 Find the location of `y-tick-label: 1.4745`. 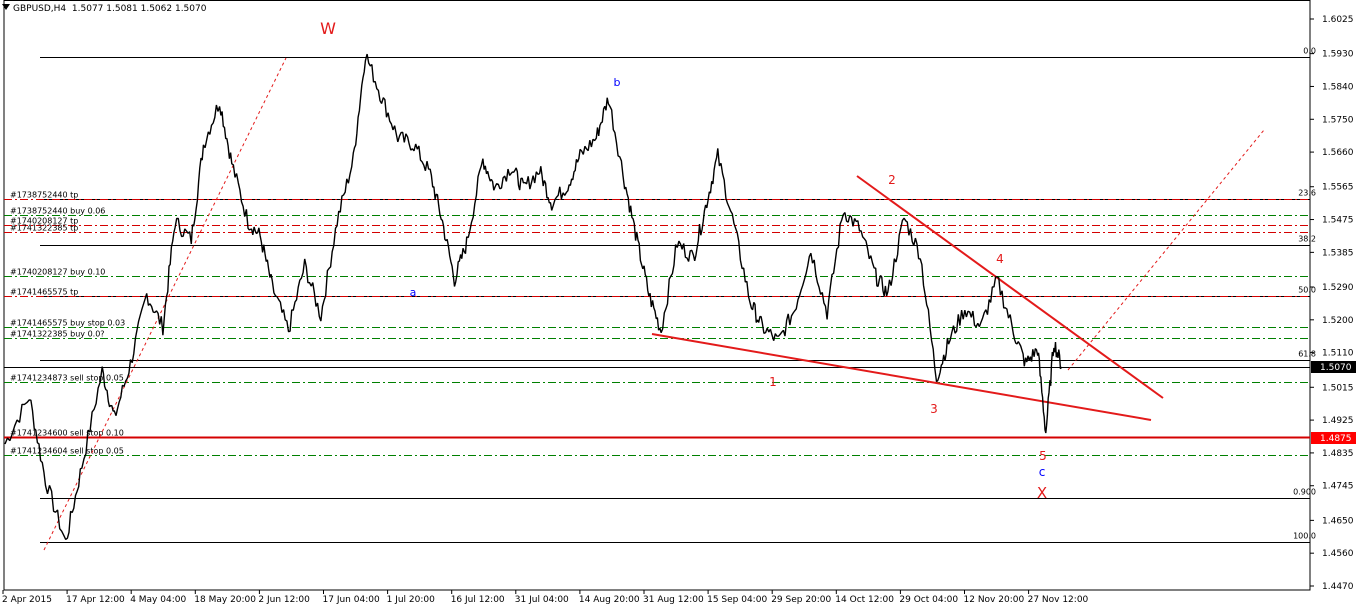

y-tick-label: 1.4745 is located at coordinates (1338, 487).